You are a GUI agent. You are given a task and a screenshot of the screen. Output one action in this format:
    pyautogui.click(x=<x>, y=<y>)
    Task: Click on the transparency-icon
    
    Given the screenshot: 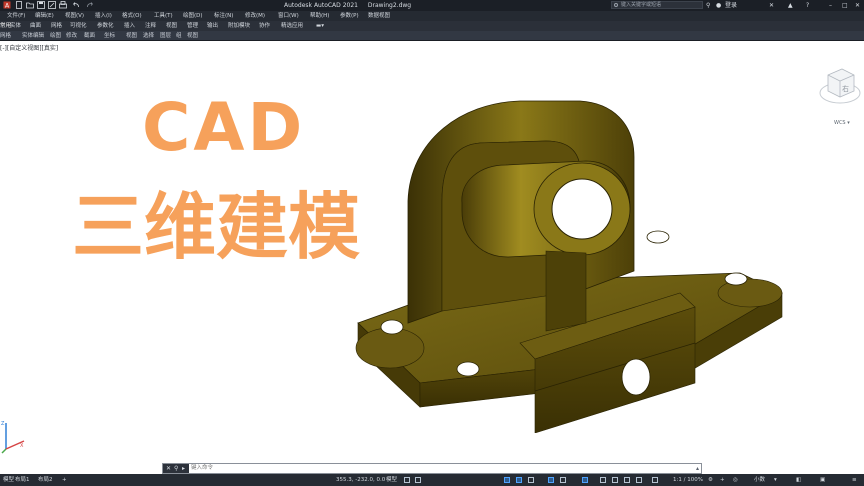 What is the action you would take?
    pyautogui.click(x=615, y=480)
    